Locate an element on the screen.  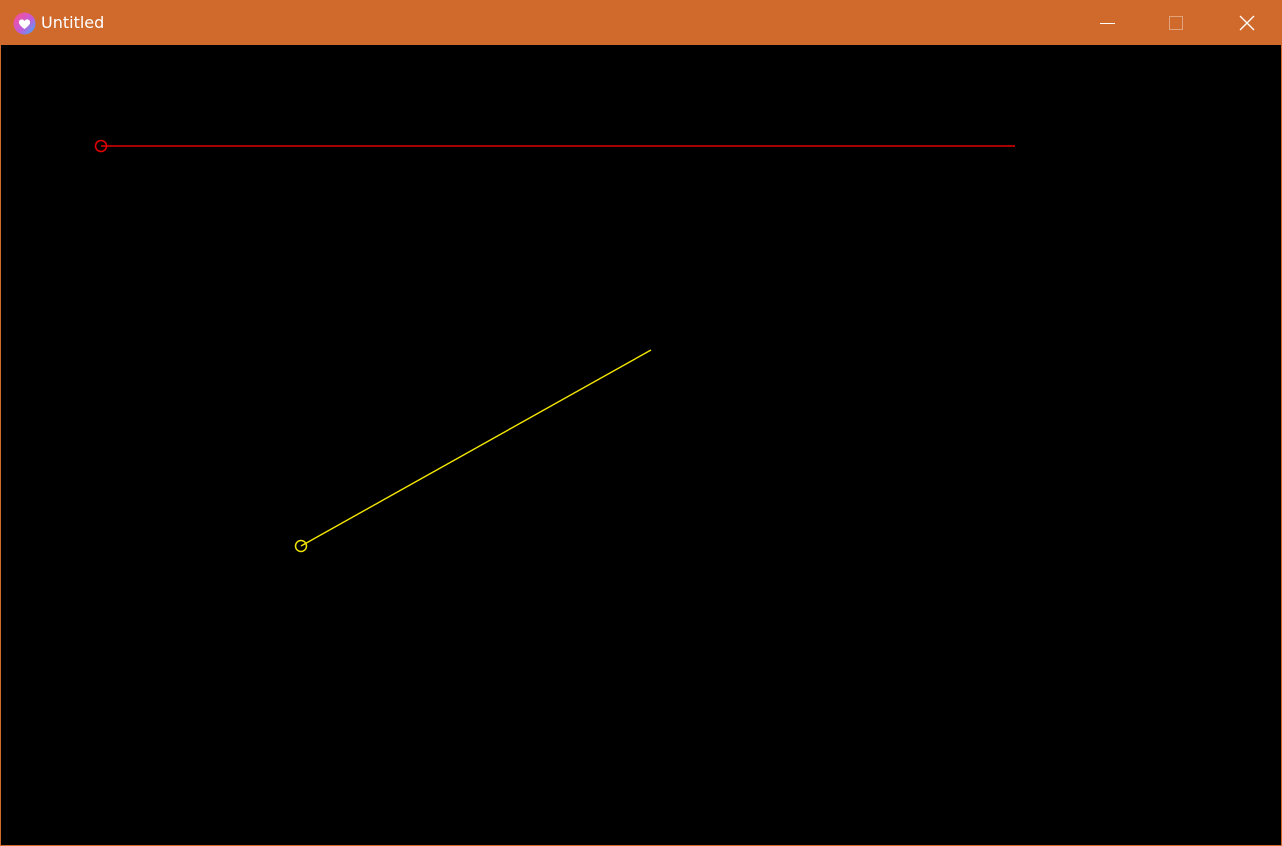
yellow-line is located at coordinates (476, 448).